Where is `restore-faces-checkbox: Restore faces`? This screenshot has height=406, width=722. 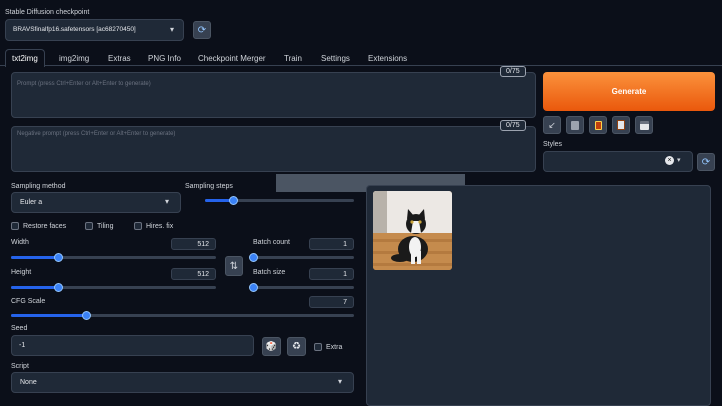 restore-faces-checkbox: Restore faces is located at coordinates (38, 226).